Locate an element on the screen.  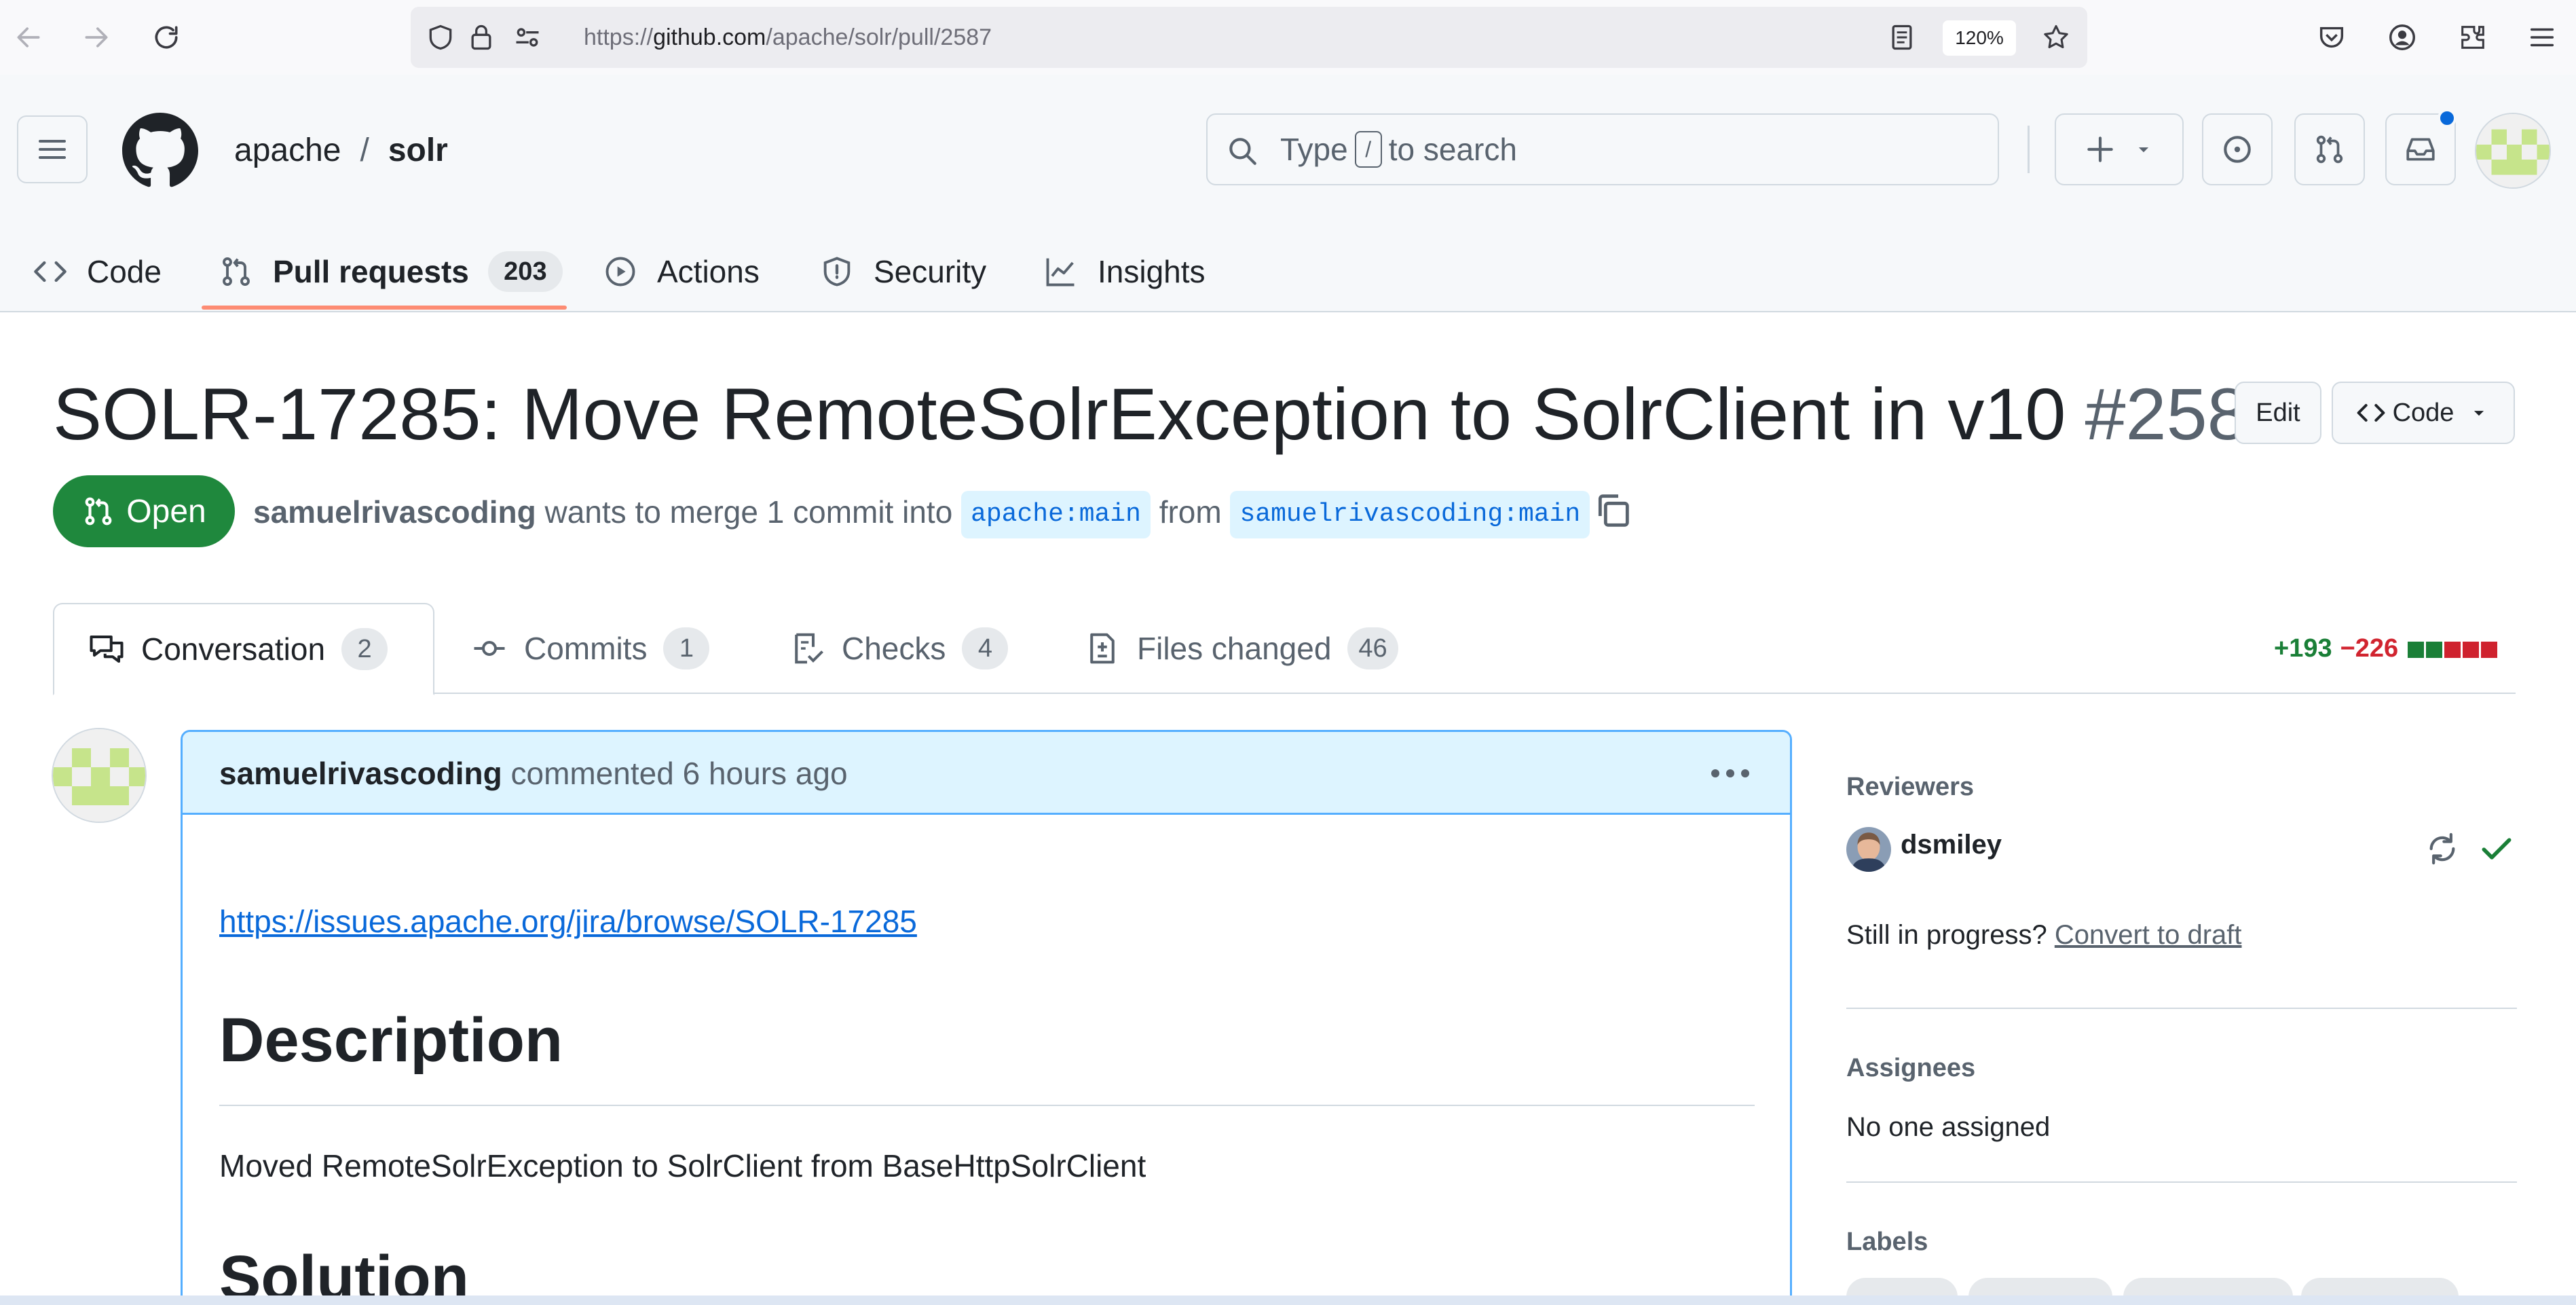
code-dropdown-button: Code is located at coordinates (2424, 413).